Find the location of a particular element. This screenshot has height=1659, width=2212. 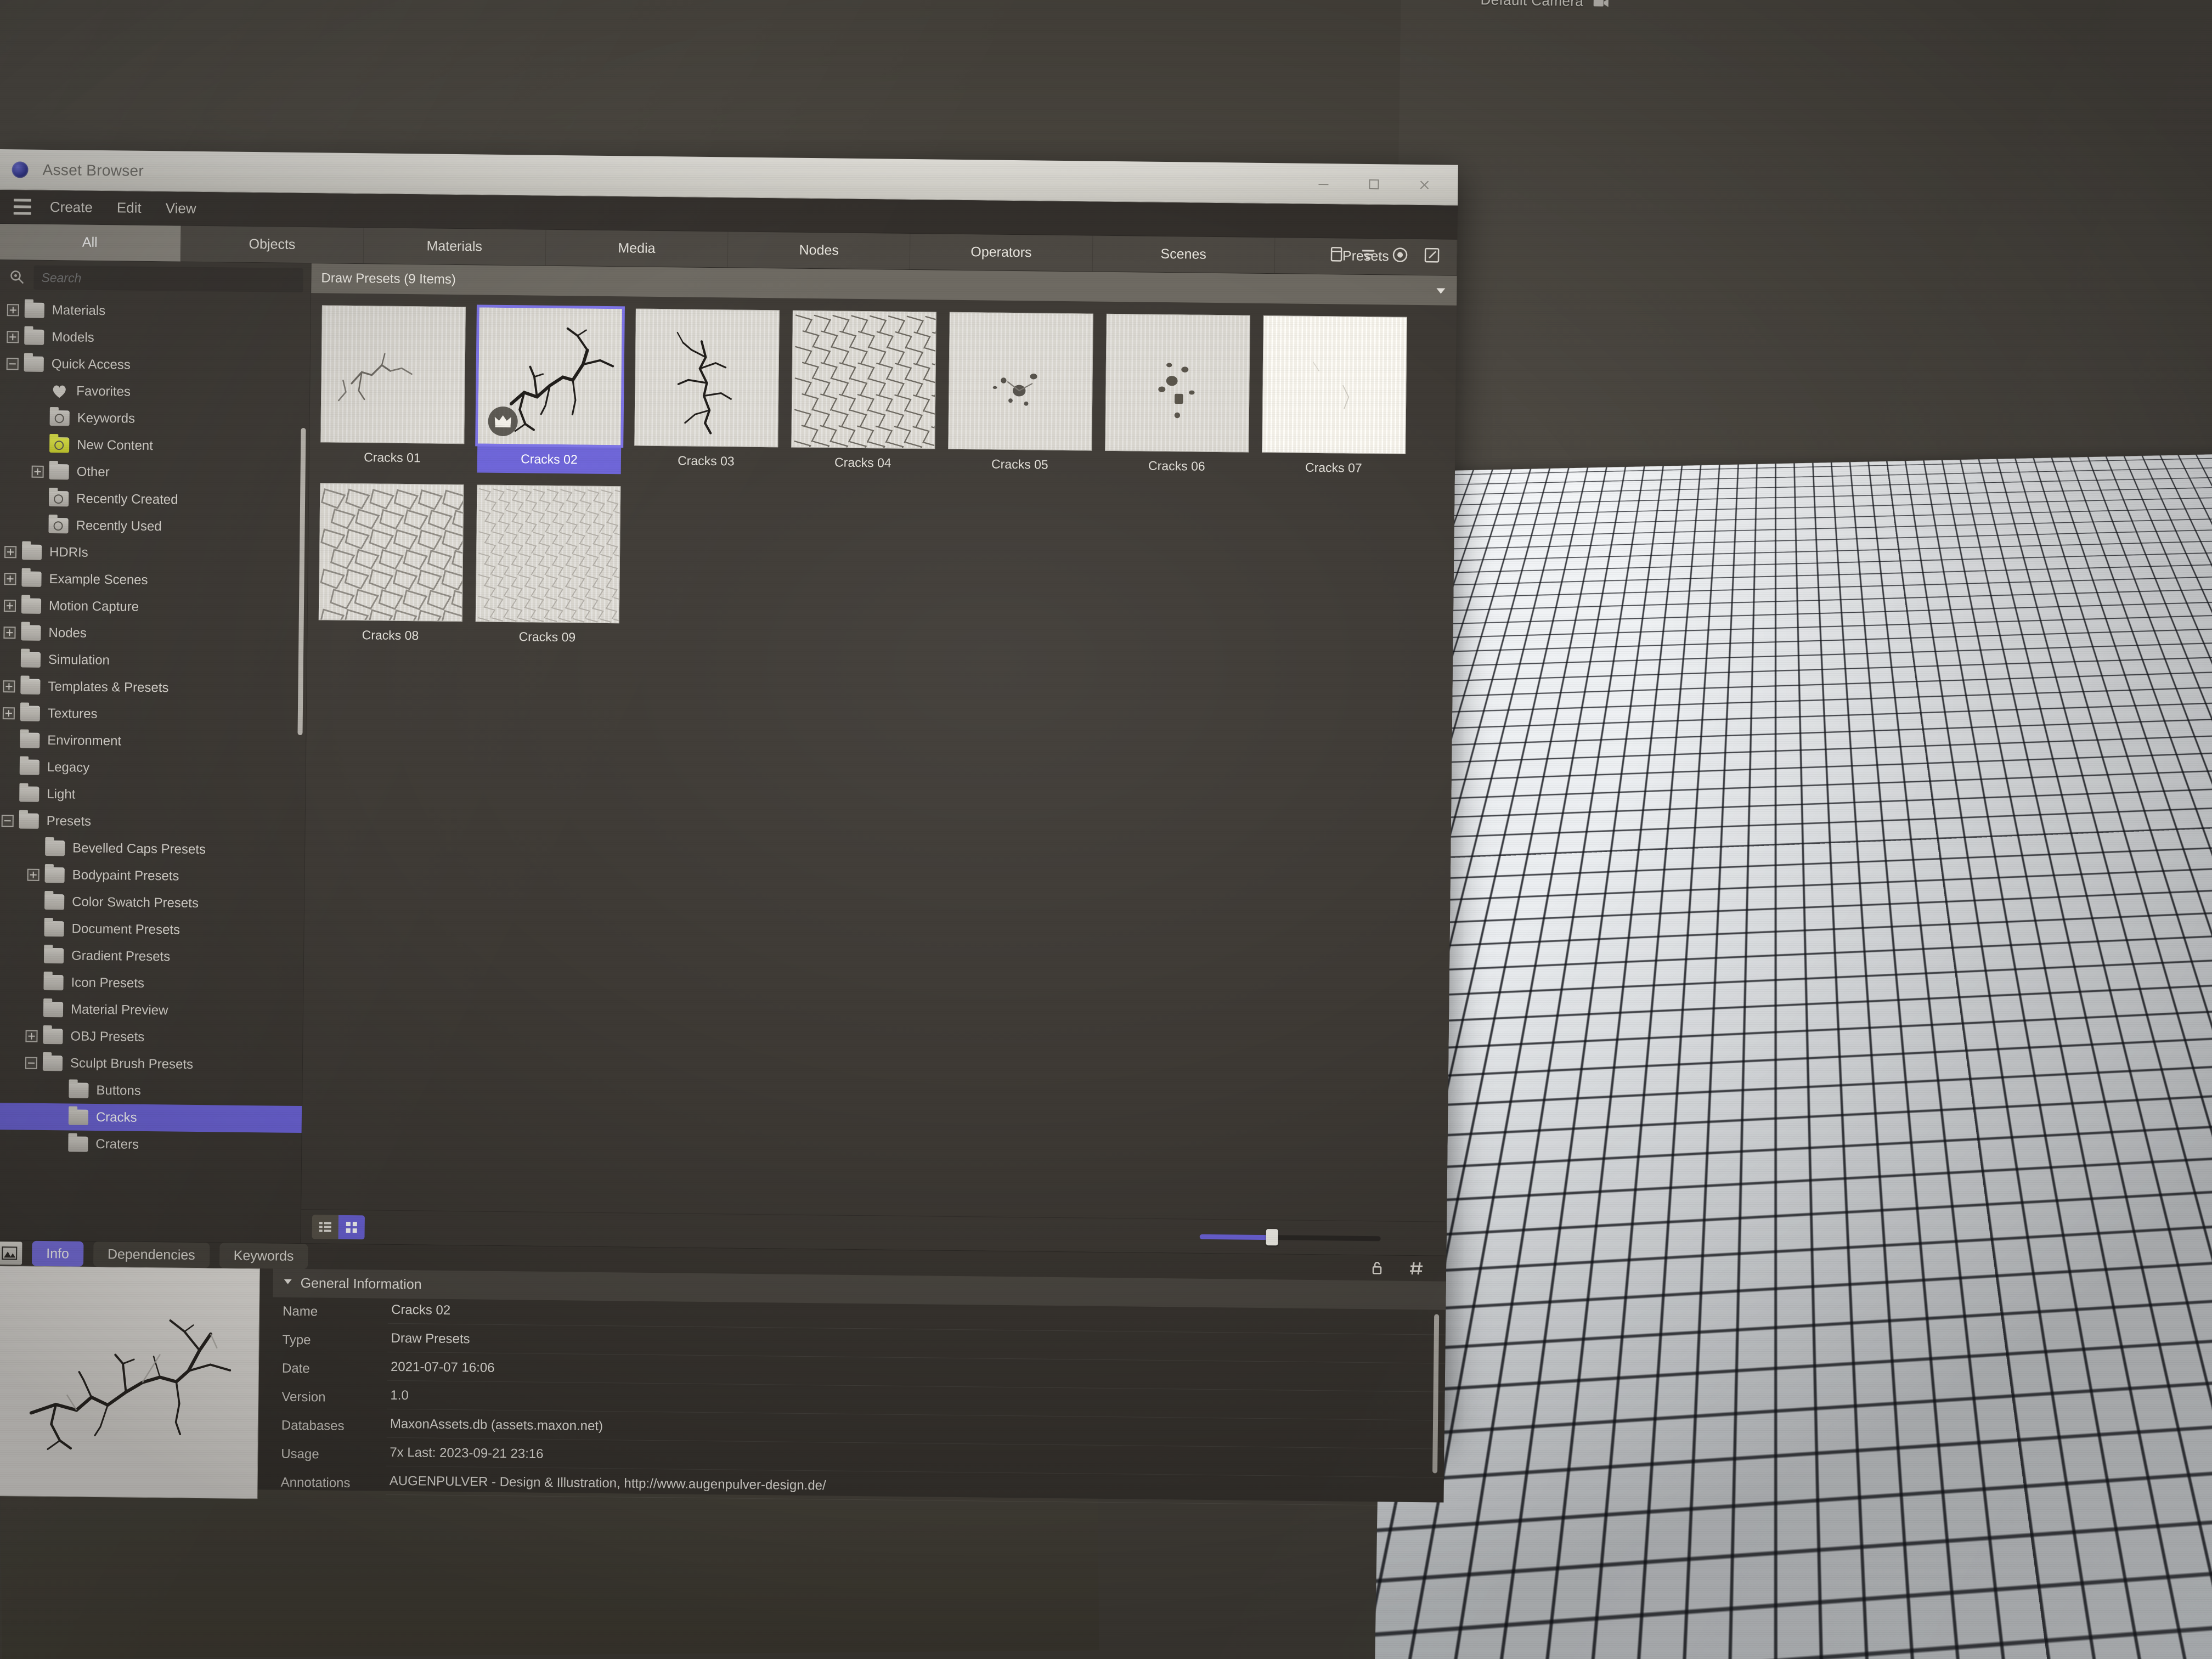

search-row is located at coordinates (155, 278).